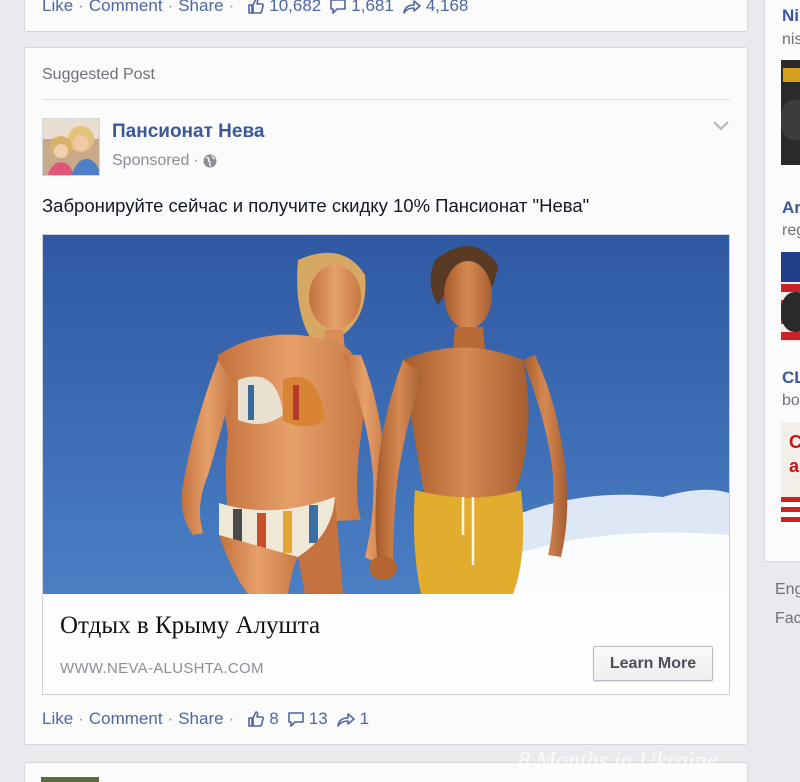 This screenshot has height=782, width=800. Describe the element at coordinates (386, 99) in the screenshot. I see `divider` at that location.